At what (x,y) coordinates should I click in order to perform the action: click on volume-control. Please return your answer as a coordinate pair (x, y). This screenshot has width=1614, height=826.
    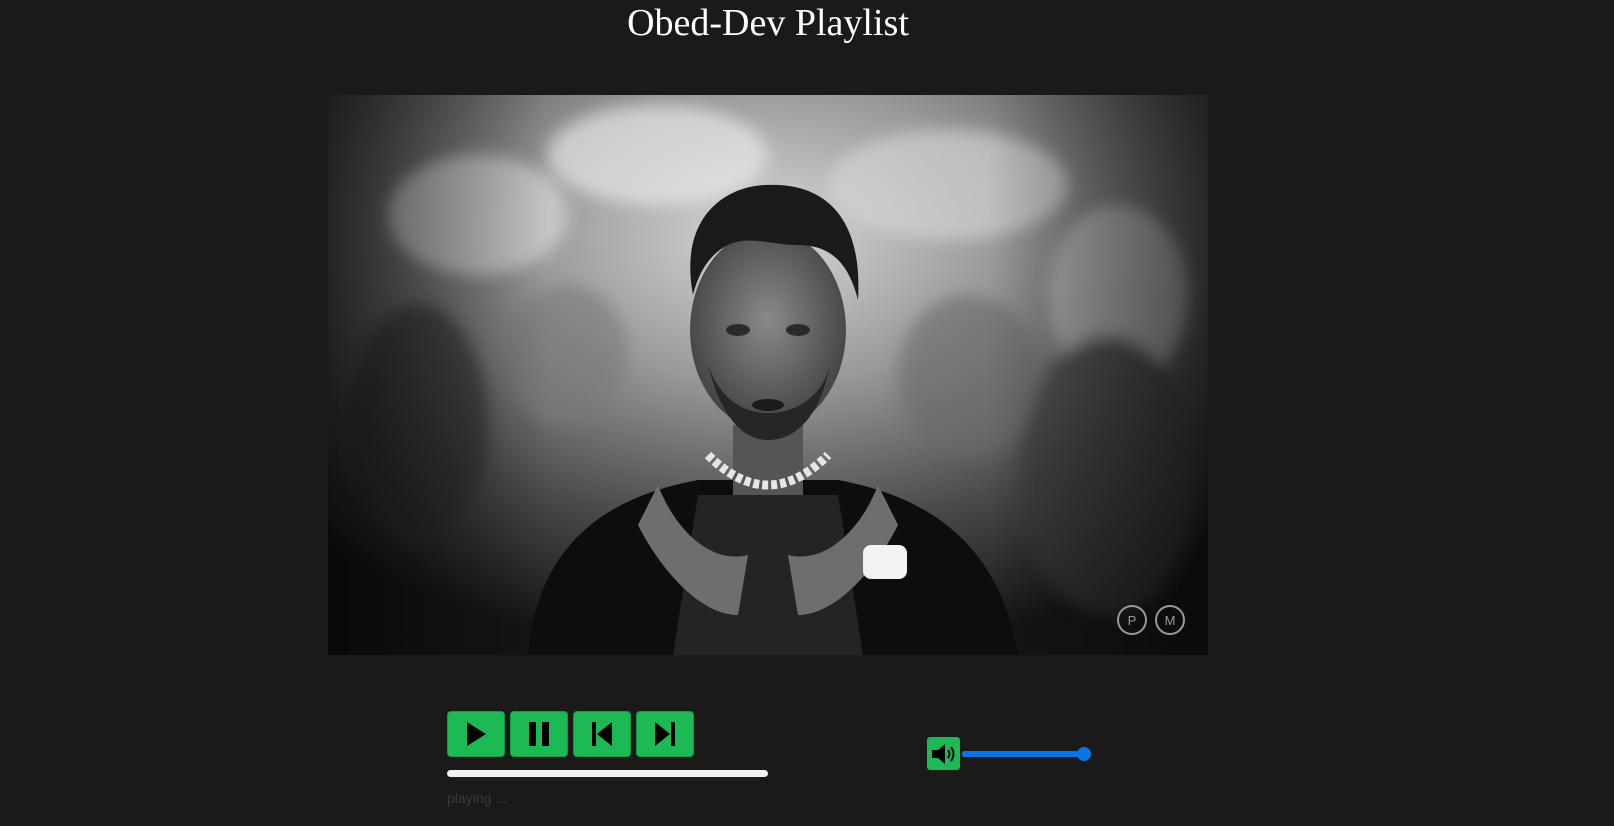
    Looking at the image, I should click on (1009, 753).